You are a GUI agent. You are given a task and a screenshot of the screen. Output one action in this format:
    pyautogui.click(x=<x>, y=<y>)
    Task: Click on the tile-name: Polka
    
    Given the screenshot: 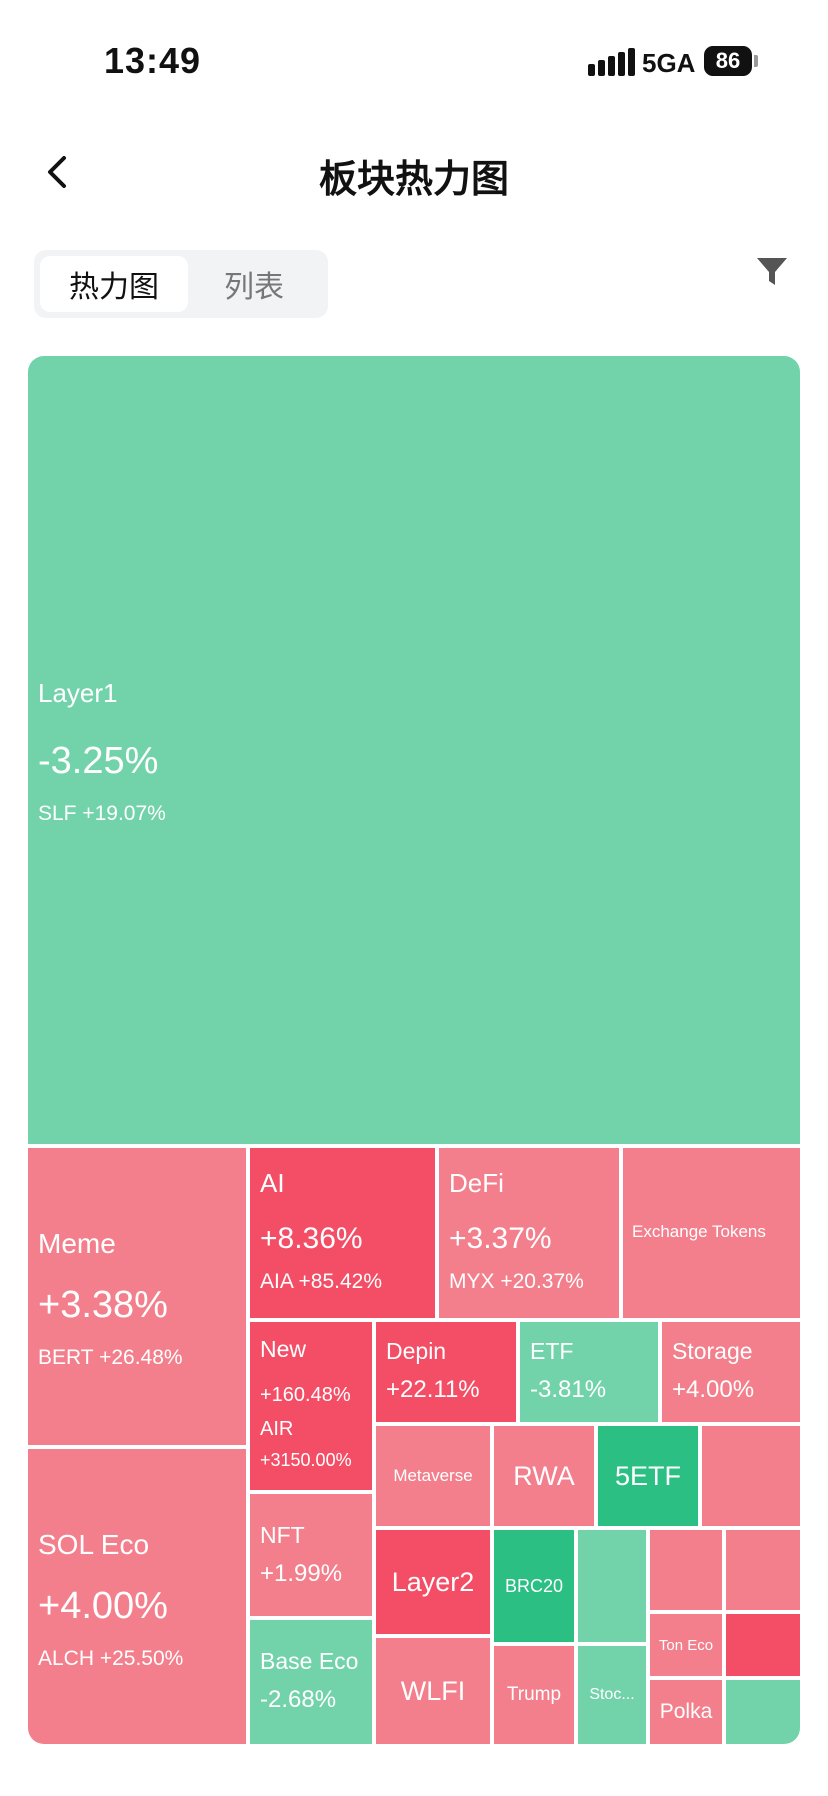 What is the action you would take?
    pyautogui.click(x=686, y=1711)
    